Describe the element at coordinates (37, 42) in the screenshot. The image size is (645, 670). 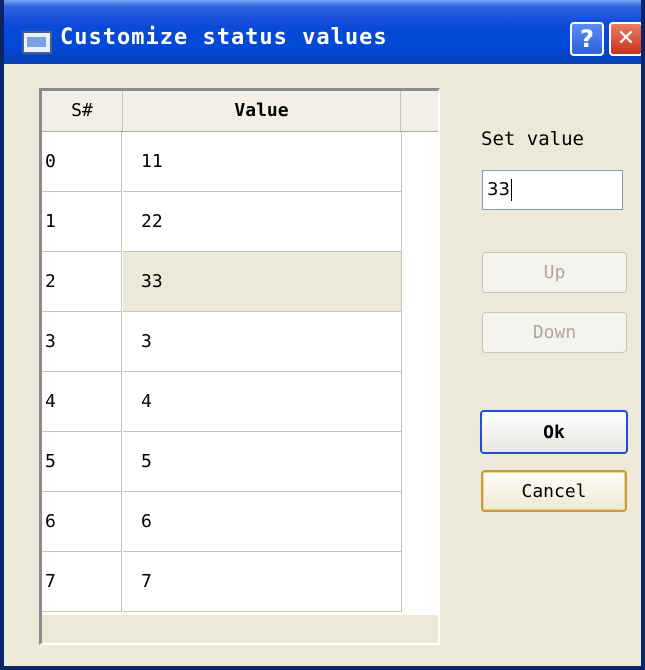
I see `window-icon` at that location.